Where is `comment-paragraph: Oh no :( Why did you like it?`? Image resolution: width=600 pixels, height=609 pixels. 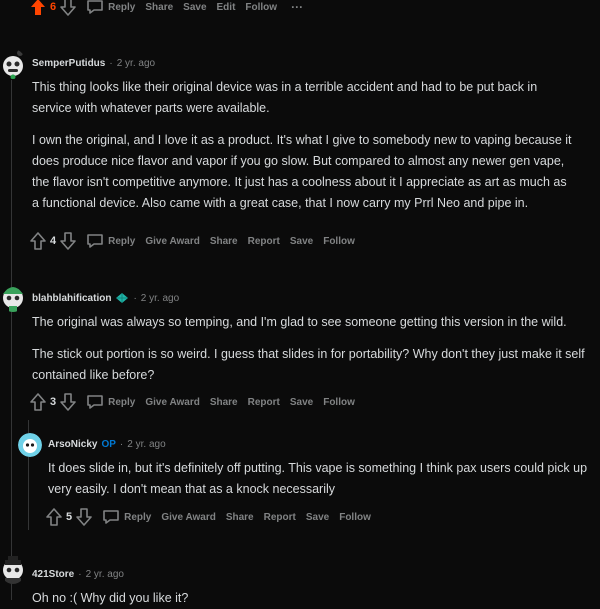
comment-paragraph: Oh no :( Why did you like it? is located at coordinates (110, 598).